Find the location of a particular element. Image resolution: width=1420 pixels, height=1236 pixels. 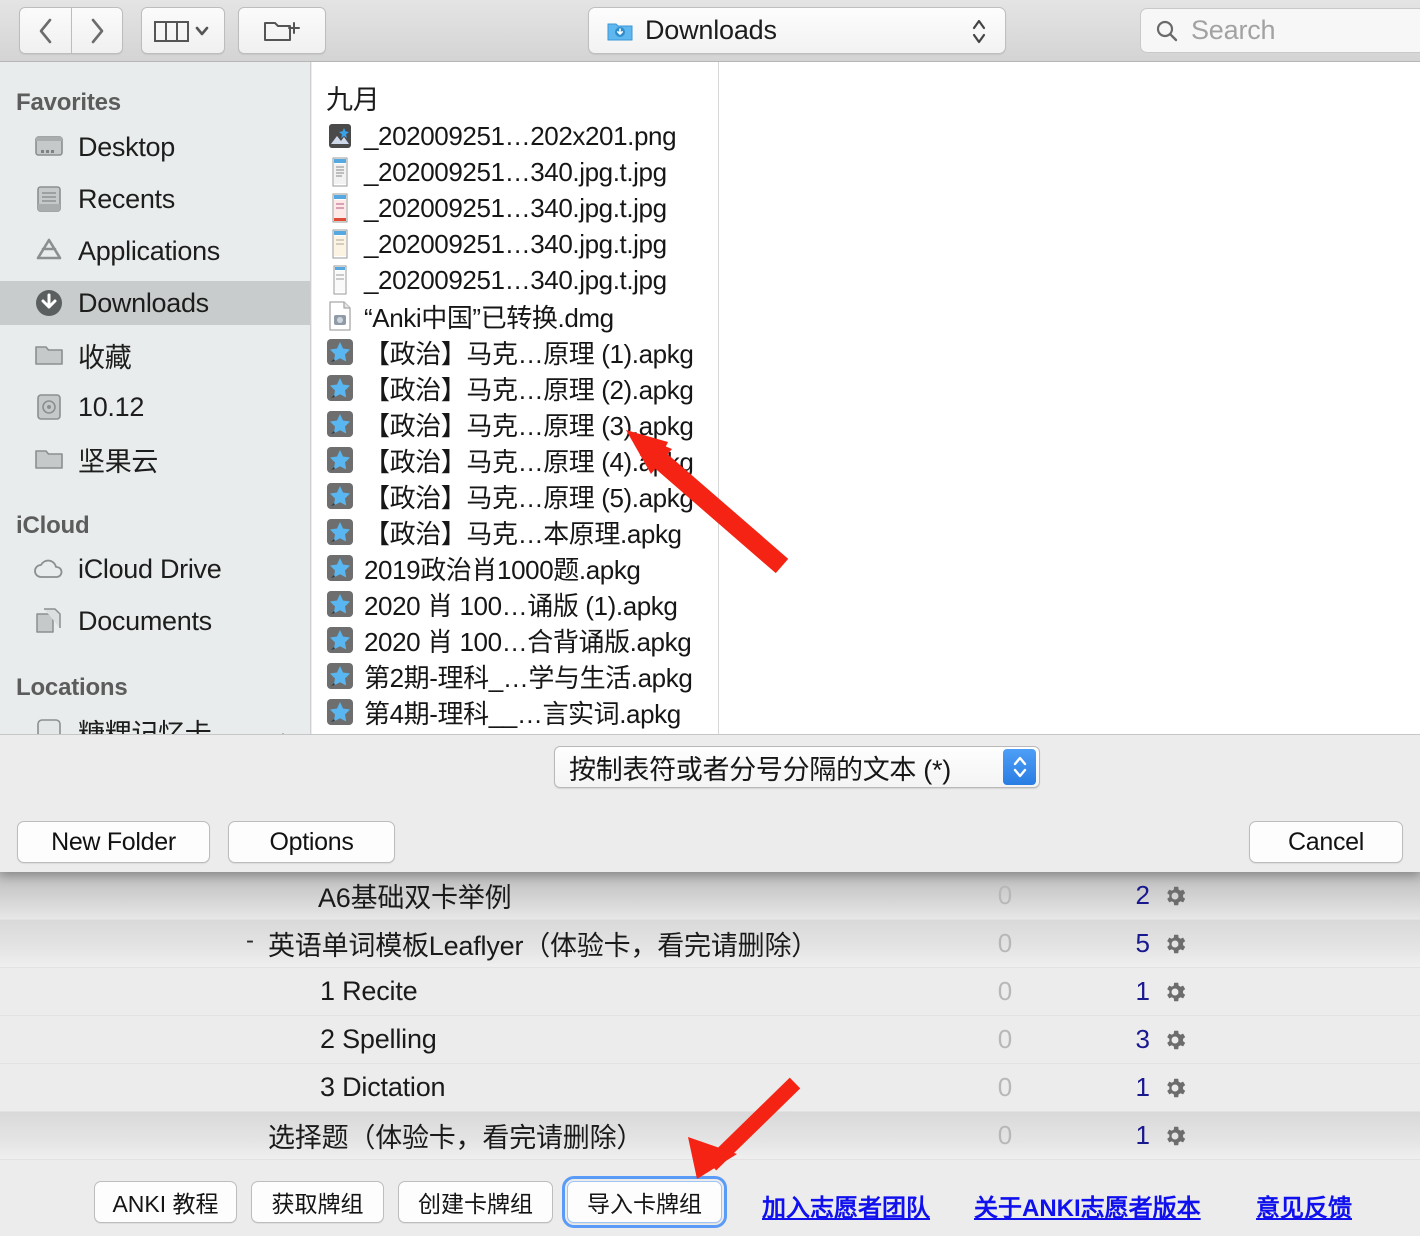

table-row: A6基础双卡举例 0 2 is located at coordinates (710, 896).